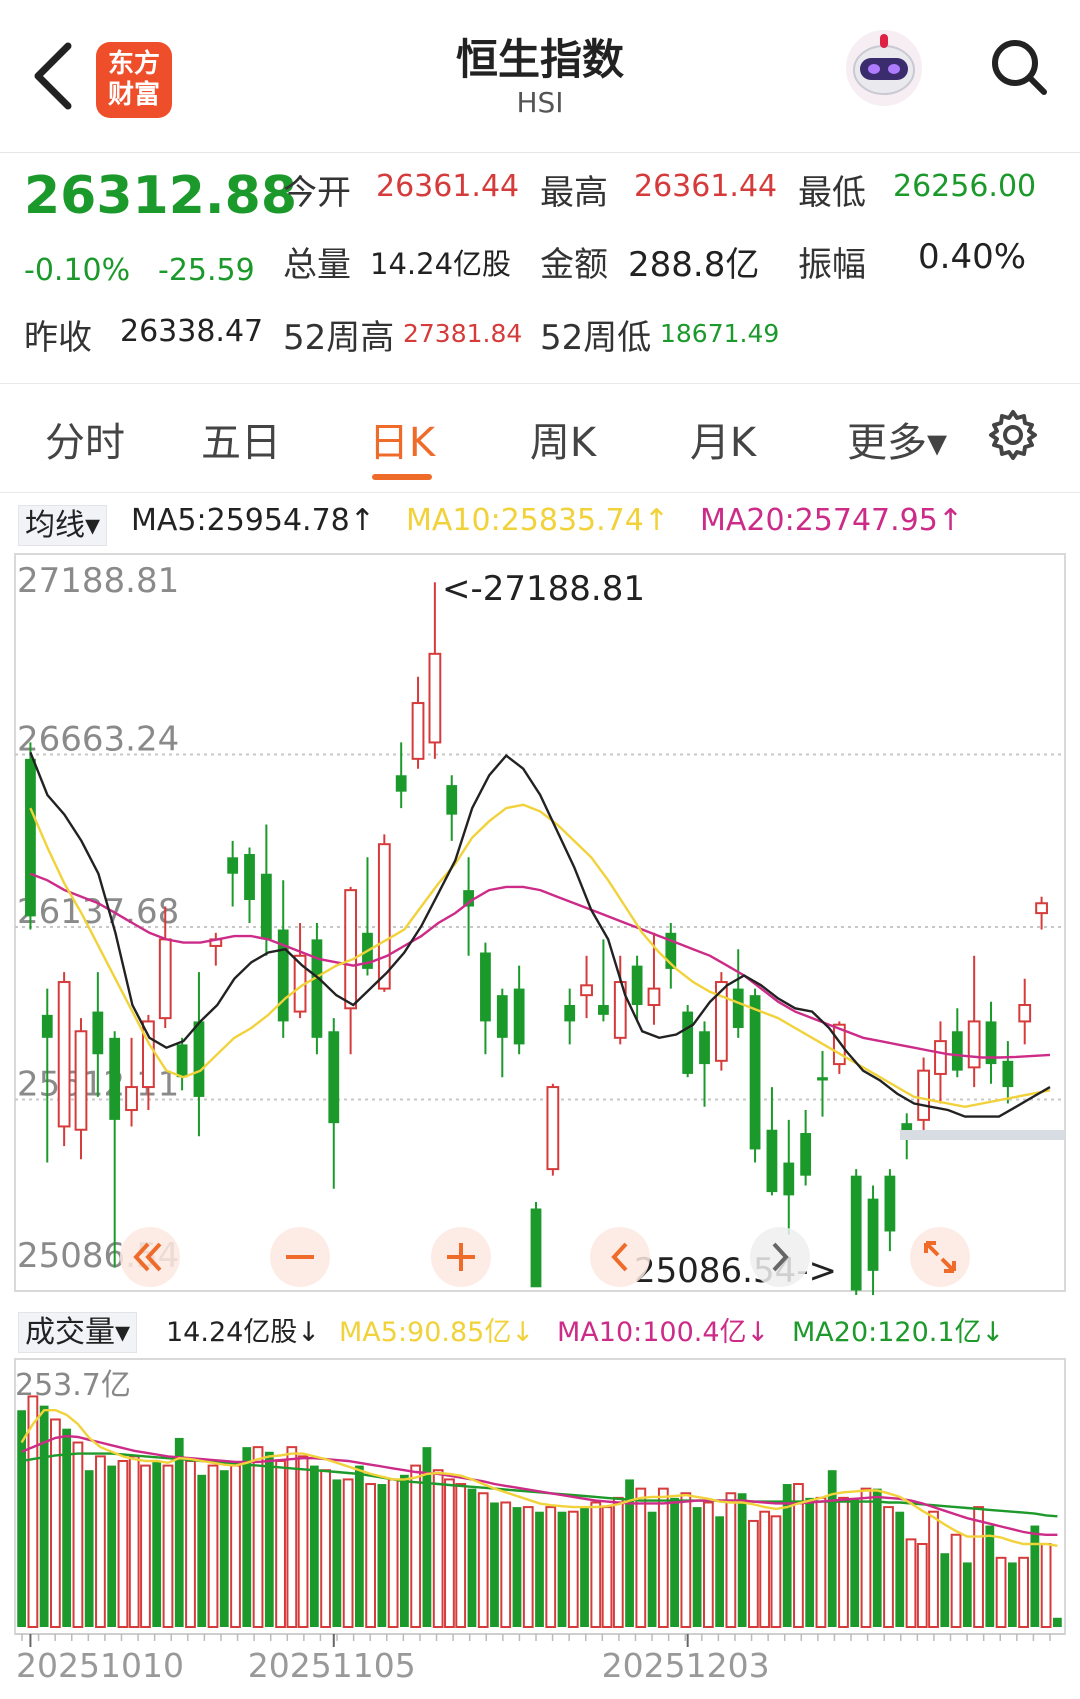 The height and width of the screenshot is (1699, 1080). Describe the element at coordinates (884, 68) in the screenshot. I see `assistant-robot-icon` at that location.